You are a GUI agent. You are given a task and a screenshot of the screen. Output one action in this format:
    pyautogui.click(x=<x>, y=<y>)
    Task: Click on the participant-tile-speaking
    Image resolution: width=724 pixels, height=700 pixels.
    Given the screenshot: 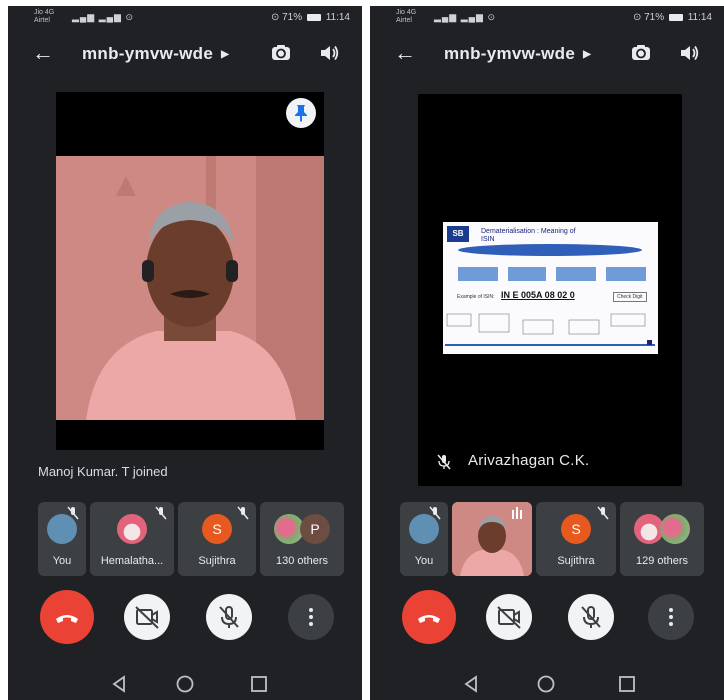 What is the action you would take?
    pyautogui.click(x=492, y=539)
    